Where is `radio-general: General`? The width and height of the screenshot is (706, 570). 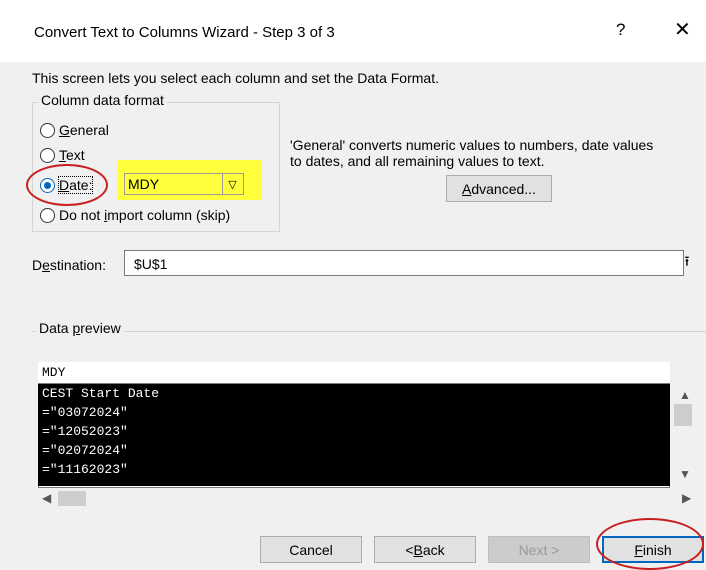
radio-general: General is located at coordinates (74, 130).